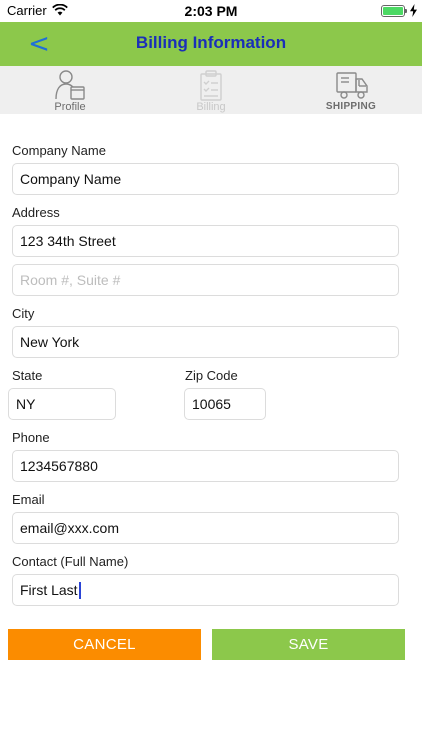 The height and width of the screenshot is (750, 422). Describe the element at coordinates (39, 44) in the screenshot. I see `back-button: <` at that location.